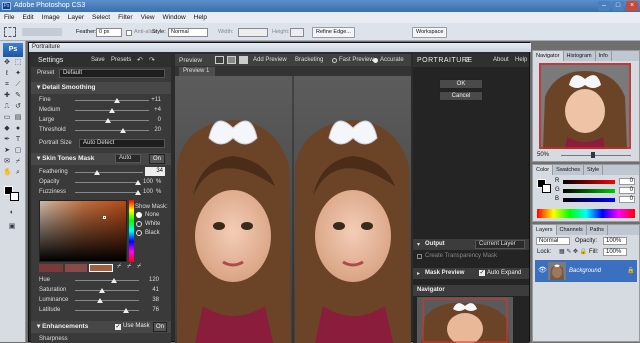 Image resolution: width=640 pixels, height=343 pixels. Describe the element at coordinates (461, 96) in the screenshot. I see `cancel-button: Cancel` at that location.